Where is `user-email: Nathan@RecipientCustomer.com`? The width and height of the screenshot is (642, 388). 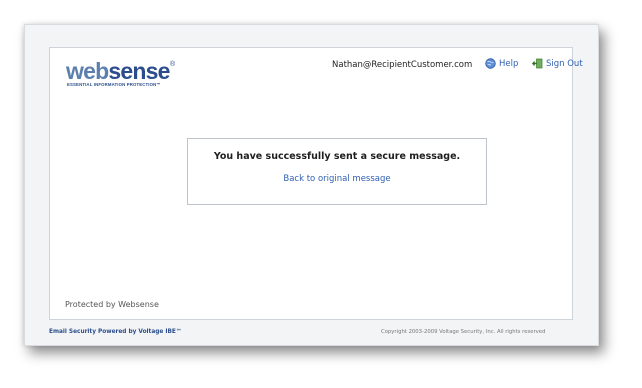
user-email: Nathan@RecipientCustomer.com is located at coordinates (402, 65).